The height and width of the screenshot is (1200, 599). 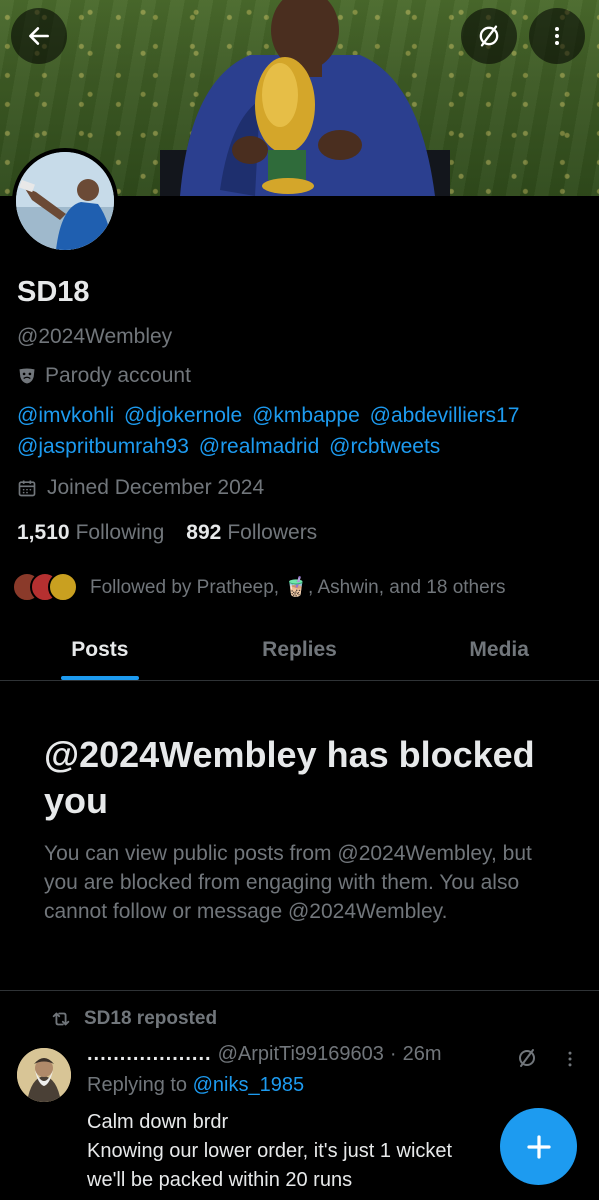 I want to click on followers-link: 892 Followers, so click(x=251, y=533).